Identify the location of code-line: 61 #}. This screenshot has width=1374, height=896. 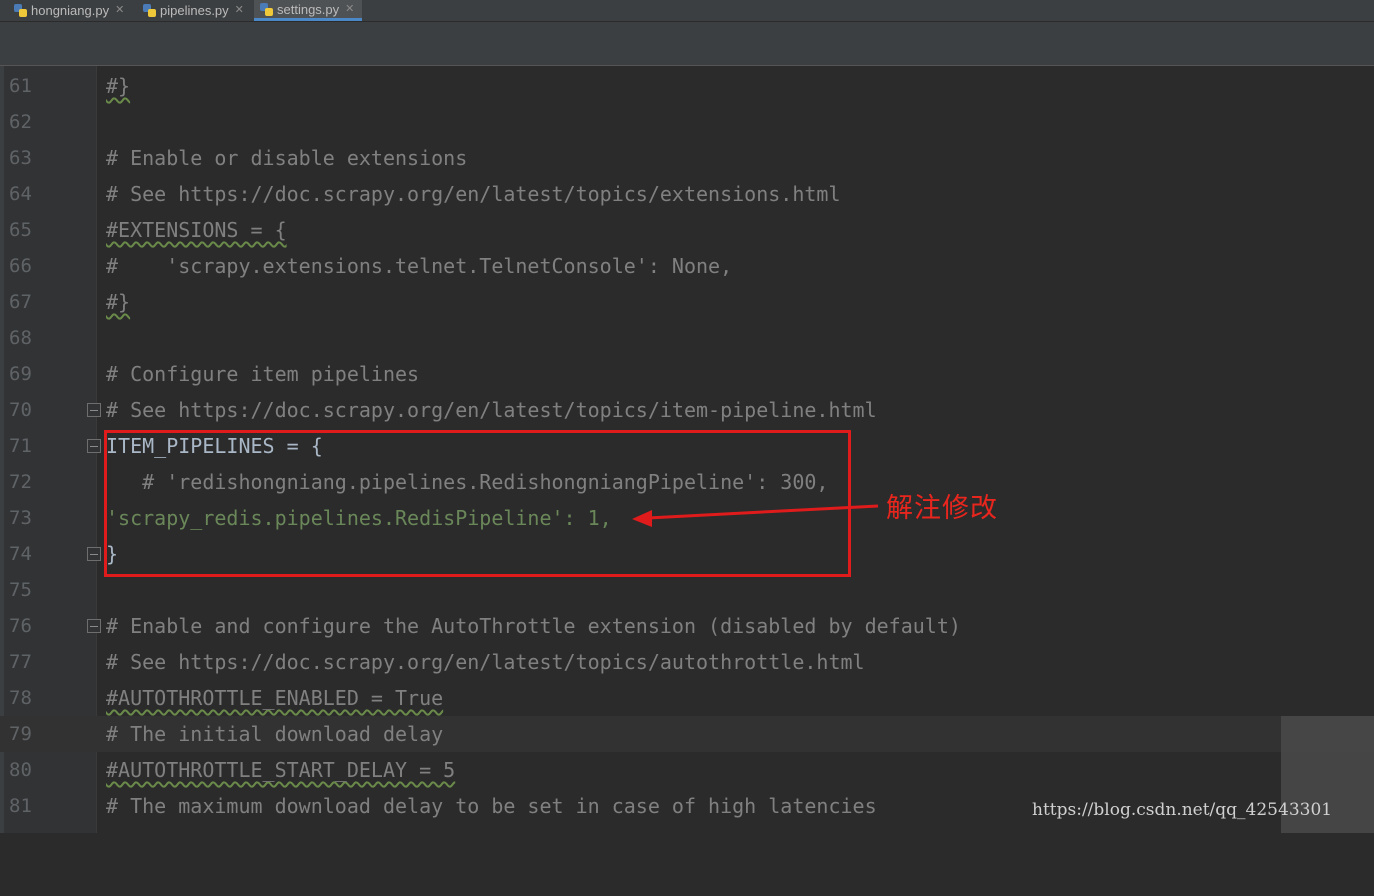
(687, 86).